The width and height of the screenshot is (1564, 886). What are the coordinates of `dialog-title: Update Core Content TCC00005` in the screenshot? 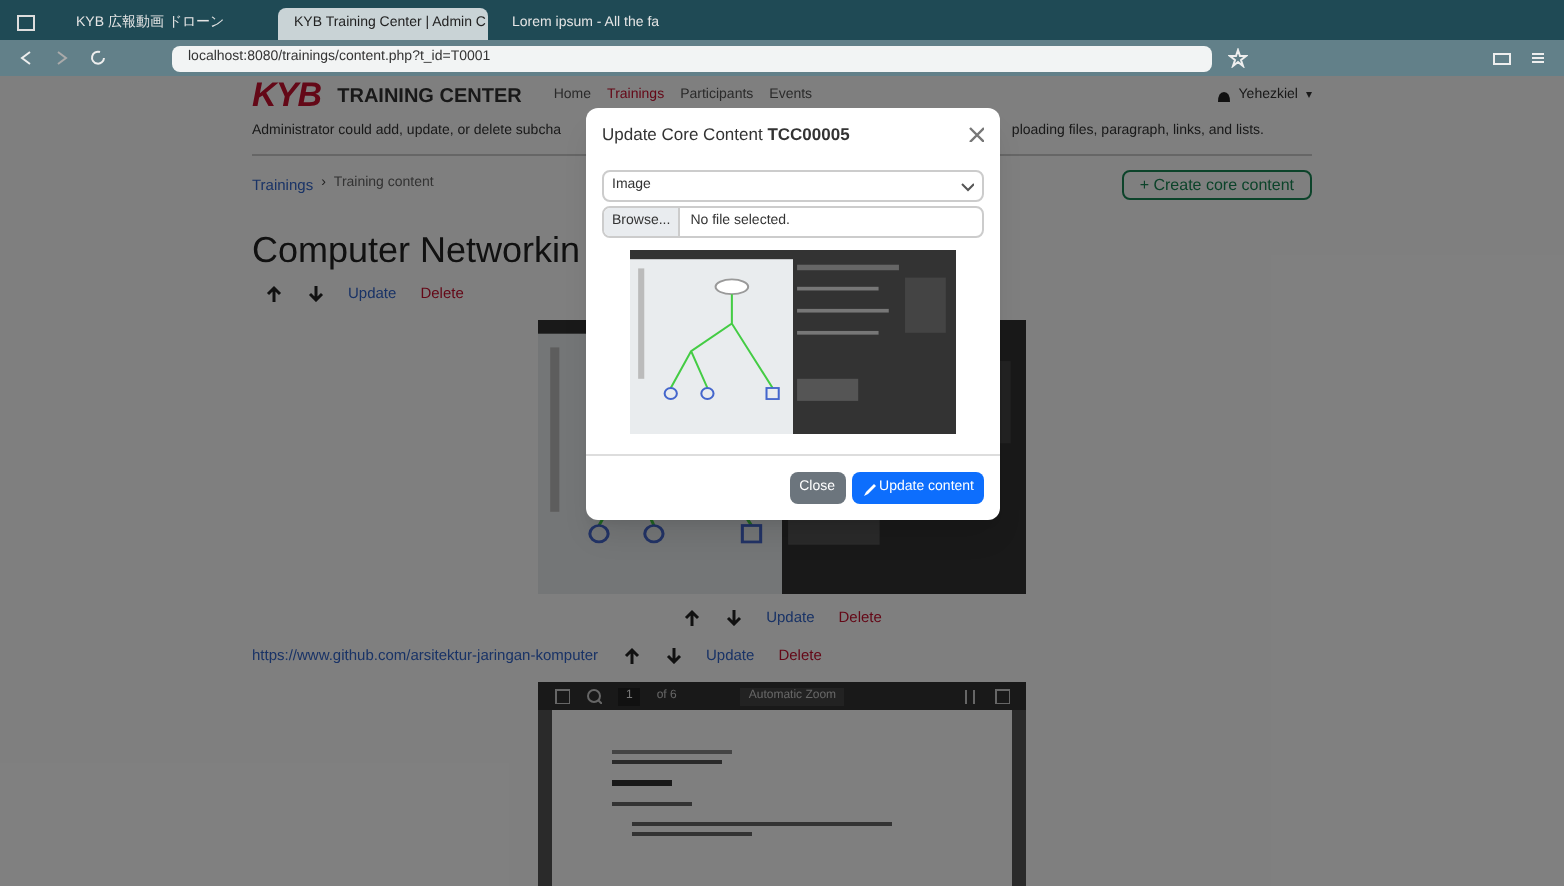 It's located at (726, 134).